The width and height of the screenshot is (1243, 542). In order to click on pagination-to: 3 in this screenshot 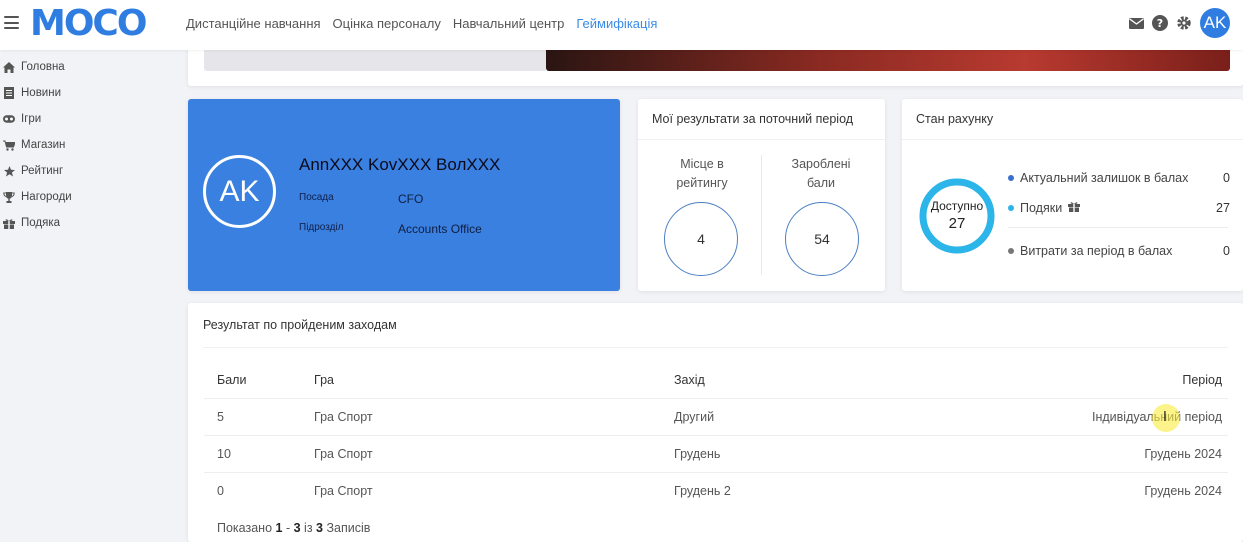, I will do `click(297, 528)`.